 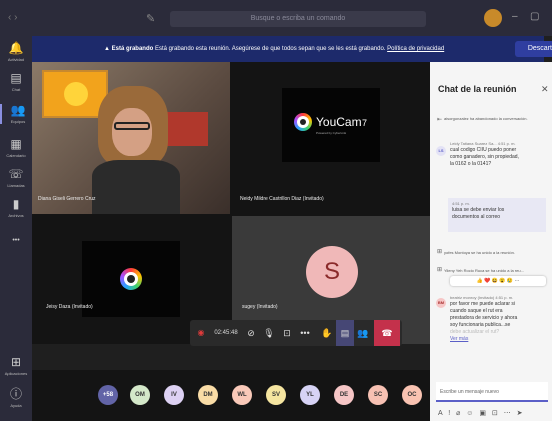 I want to click on sidebar-item-ayuda: ⓘ Ayuda, so click(x=16, y=398).